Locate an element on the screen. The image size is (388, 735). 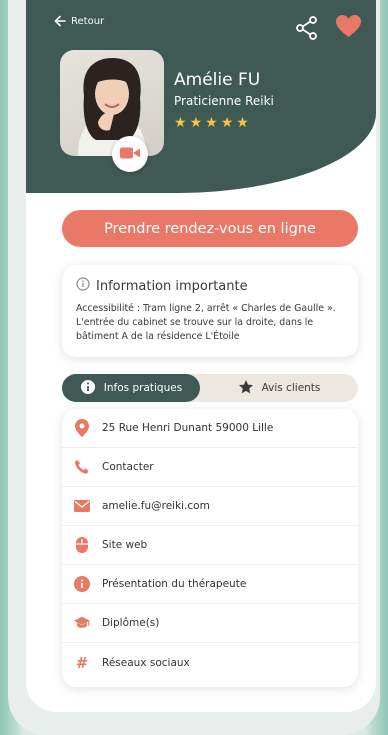
heart-icon is located at coordinates (348, 28).